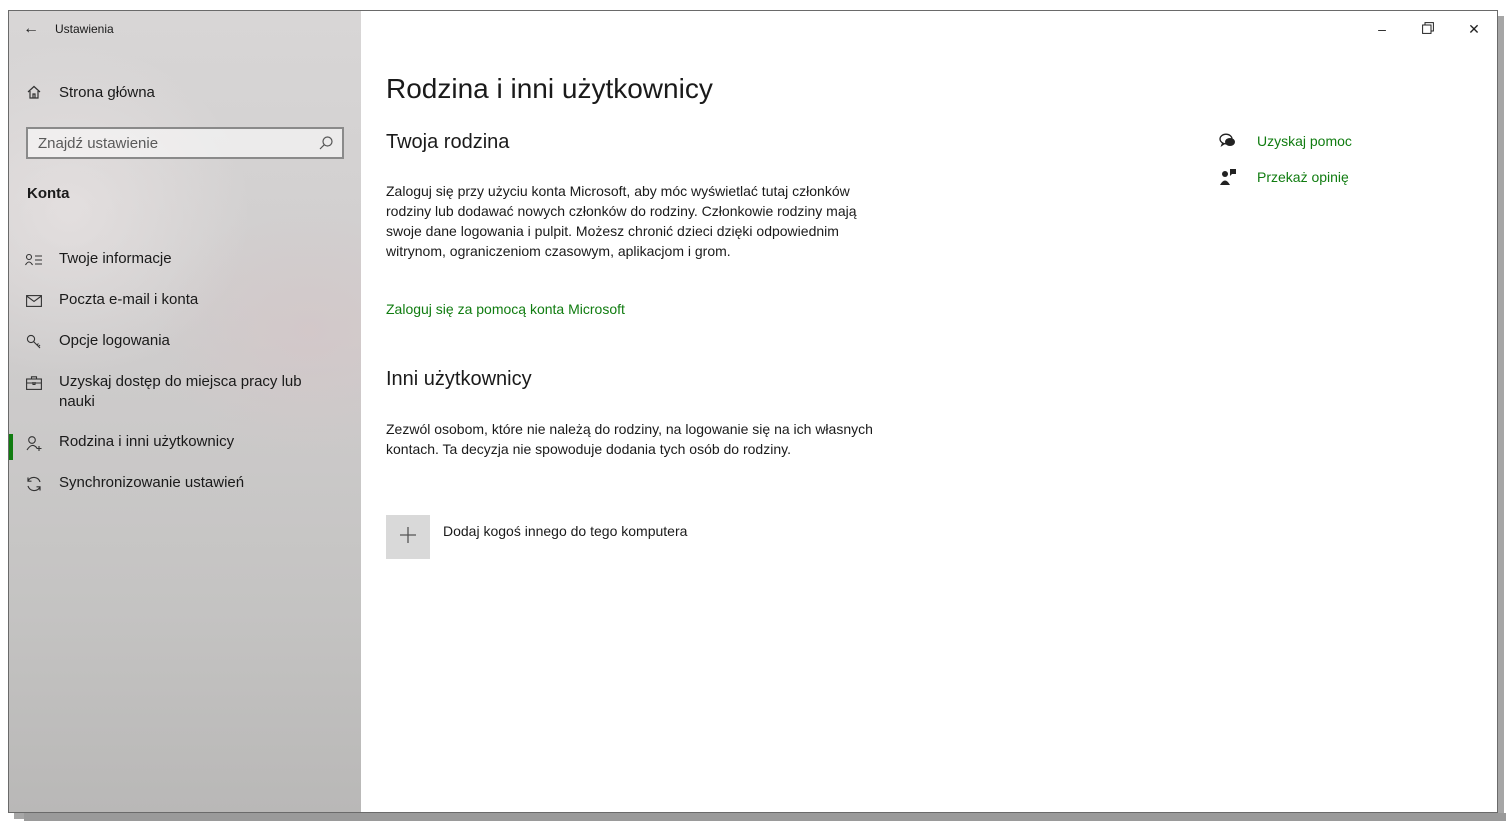 The image size is (1506, 821). Describe the element at coordinates (34, 341) in the screenshot. I see `key-icon` at that location.